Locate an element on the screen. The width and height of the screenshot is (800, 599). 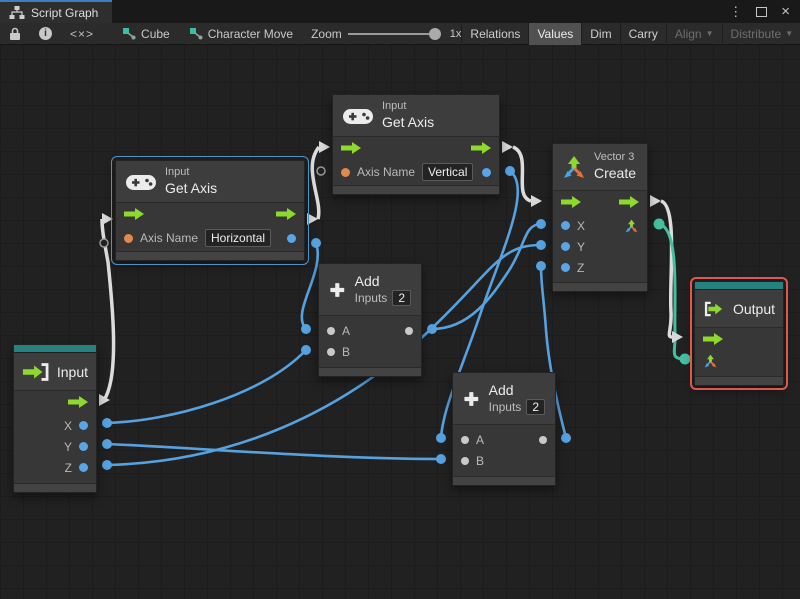
zoom-control: Zoom 1x is located at coordinates (386, 34).